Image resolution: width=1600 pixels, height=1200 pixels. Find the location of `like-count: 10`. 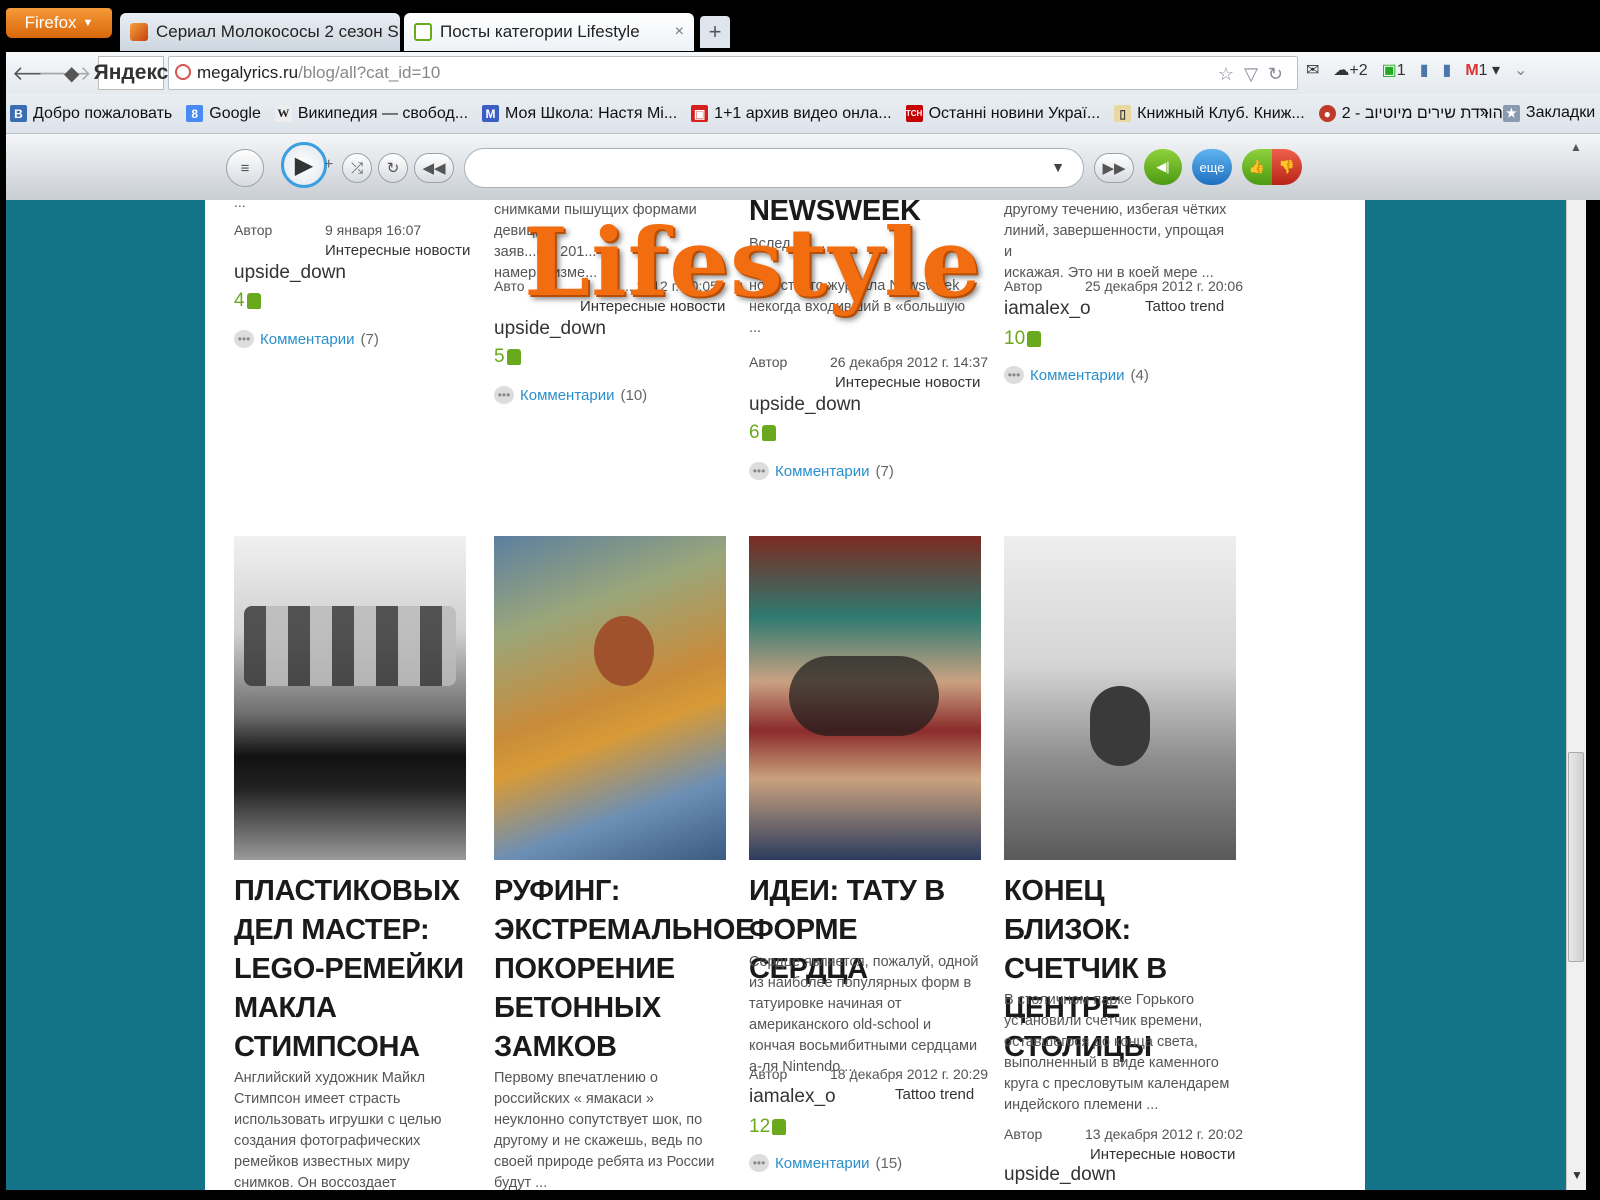

like-count: 10 is located at coordinates (1023, 339).